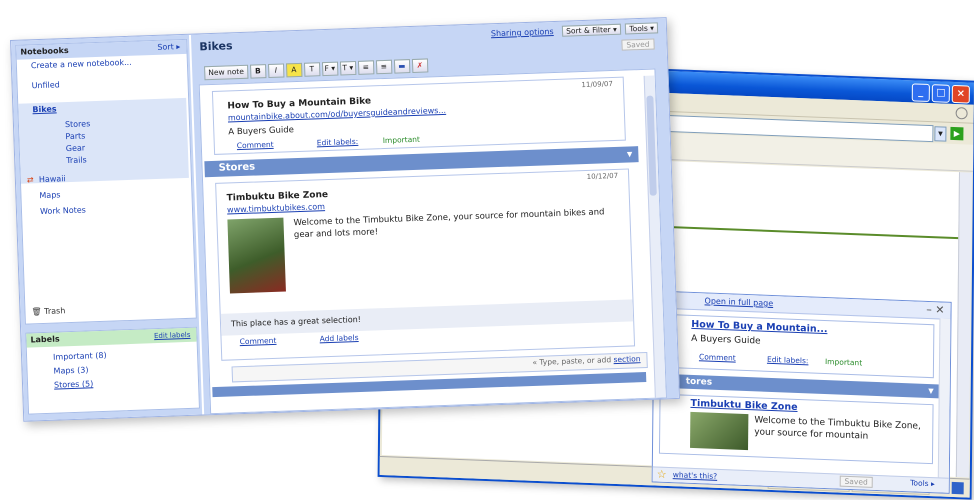 Image resolution: width=974 pixels, height=500 pixels. I want to click on sidebar-subitem-gear: Gear, so click(76, 148).